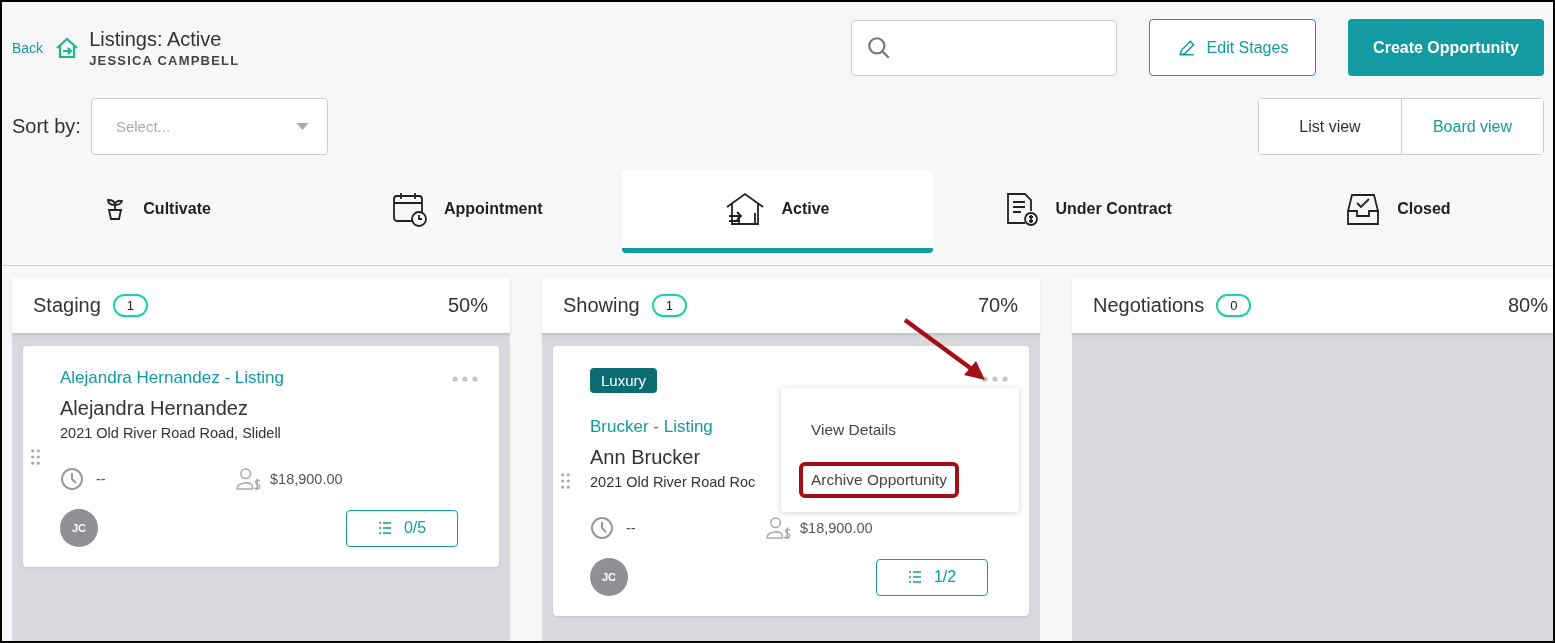 The image size is (1555, 643). Describe the element at coordinates (157, 211) in the screenshot. I see `stage-tab: Cultivate` at that location.